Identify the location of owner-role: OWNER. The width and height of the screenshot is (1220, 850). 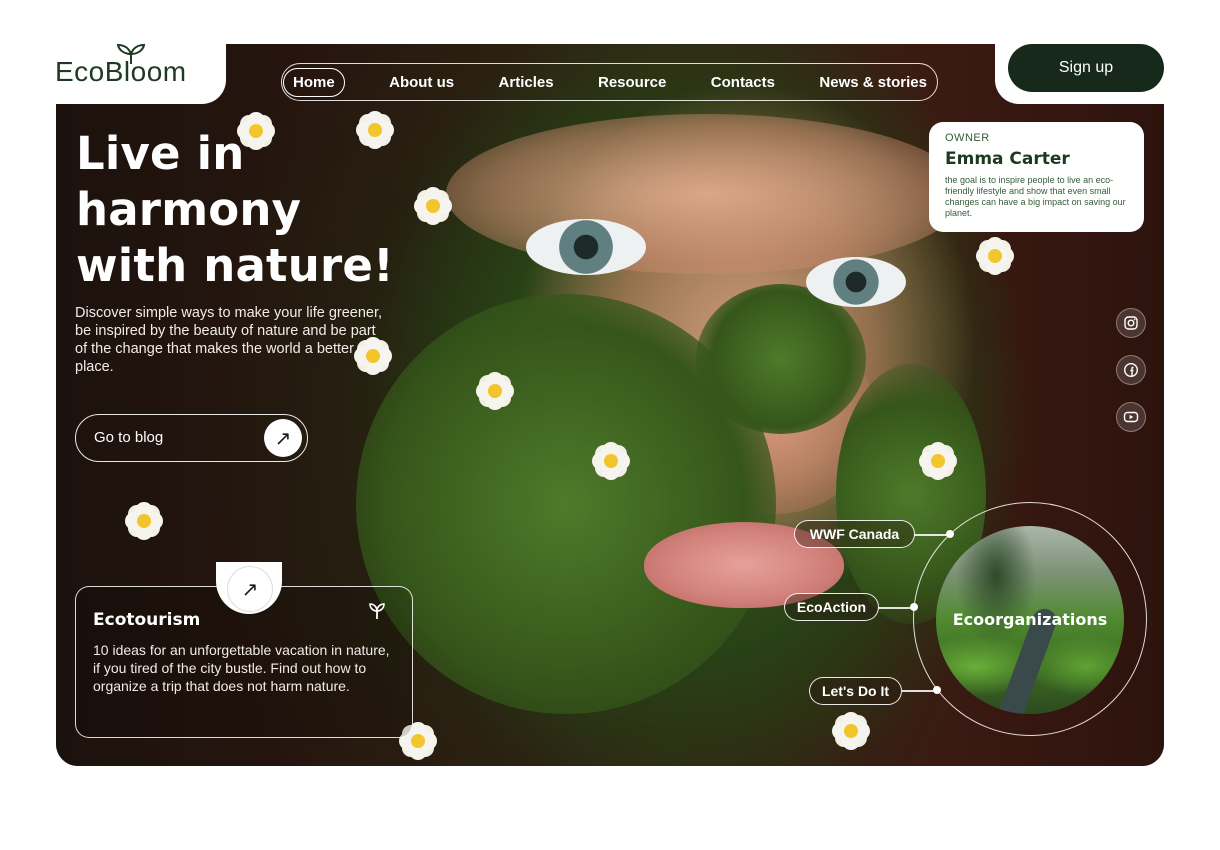
(967, 138).